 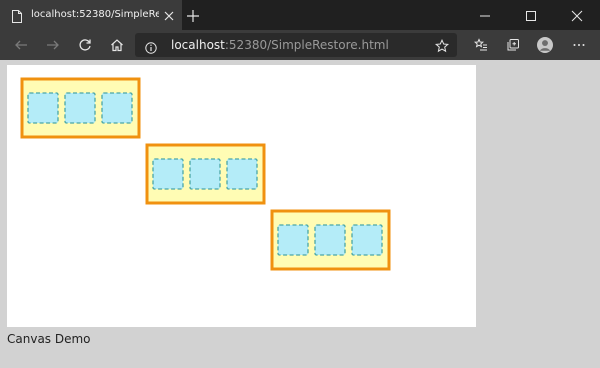 I want to click on back-button, so click(x=21, y=45).